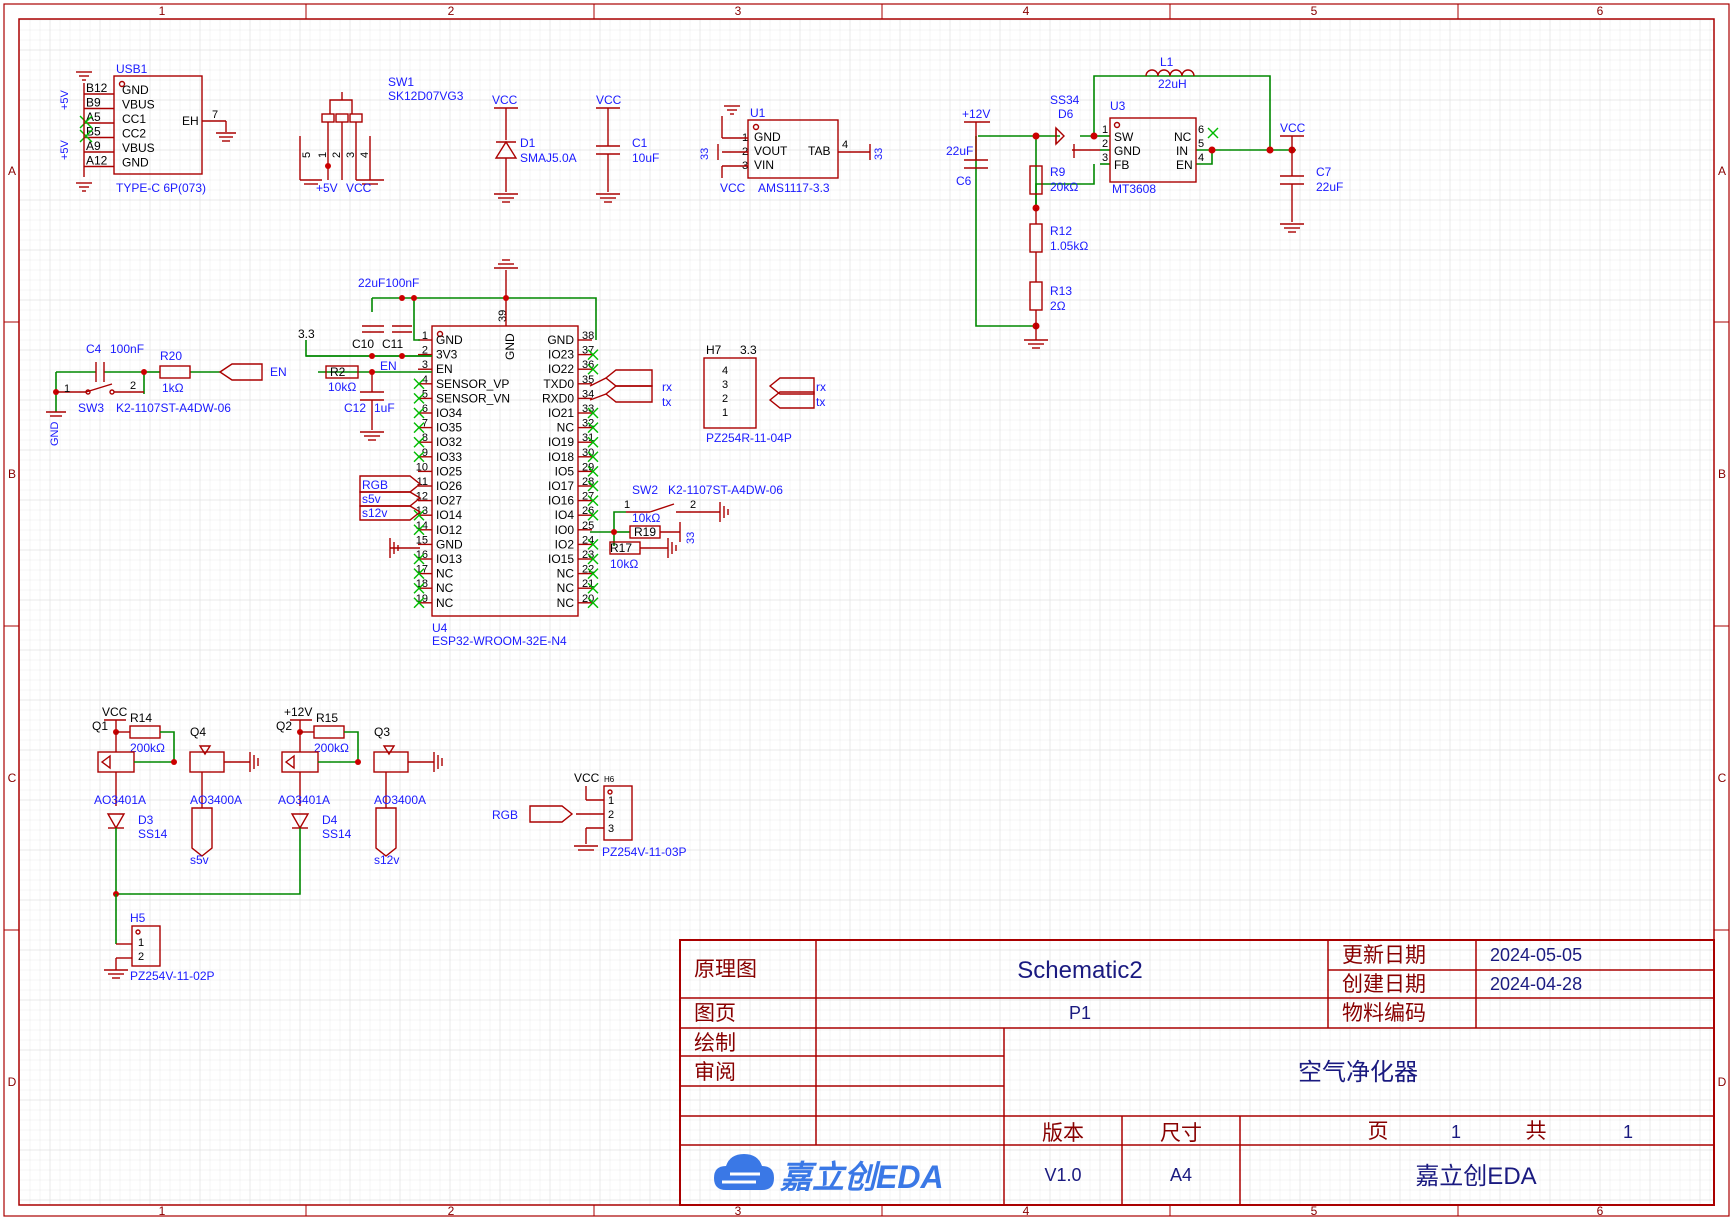 The image size is (1733, 1220). What do you see at coordinates (327, 188) in the screenshot?
I see `sw1-net-5v: +5V` at bounding box center [327, 188].